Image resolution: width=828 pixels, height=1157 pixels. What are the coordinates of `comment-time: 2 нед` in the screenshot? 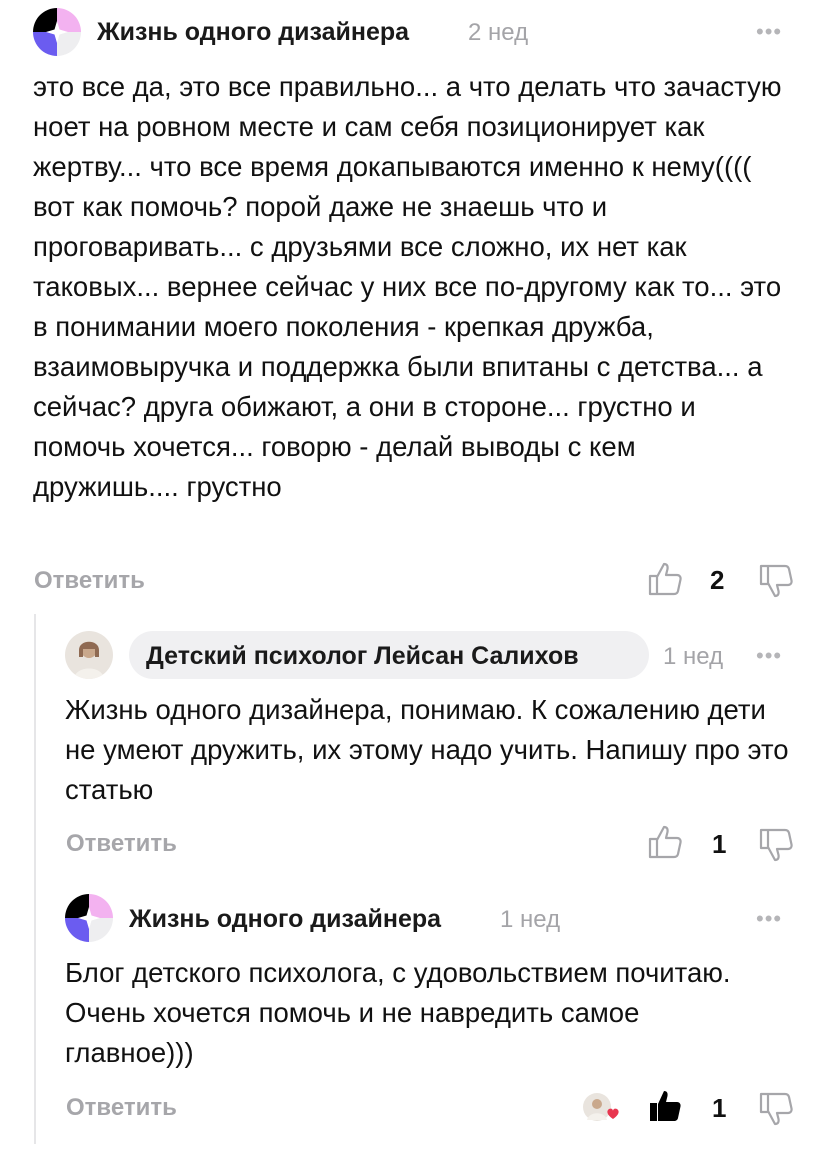 It's located at (498, 32).